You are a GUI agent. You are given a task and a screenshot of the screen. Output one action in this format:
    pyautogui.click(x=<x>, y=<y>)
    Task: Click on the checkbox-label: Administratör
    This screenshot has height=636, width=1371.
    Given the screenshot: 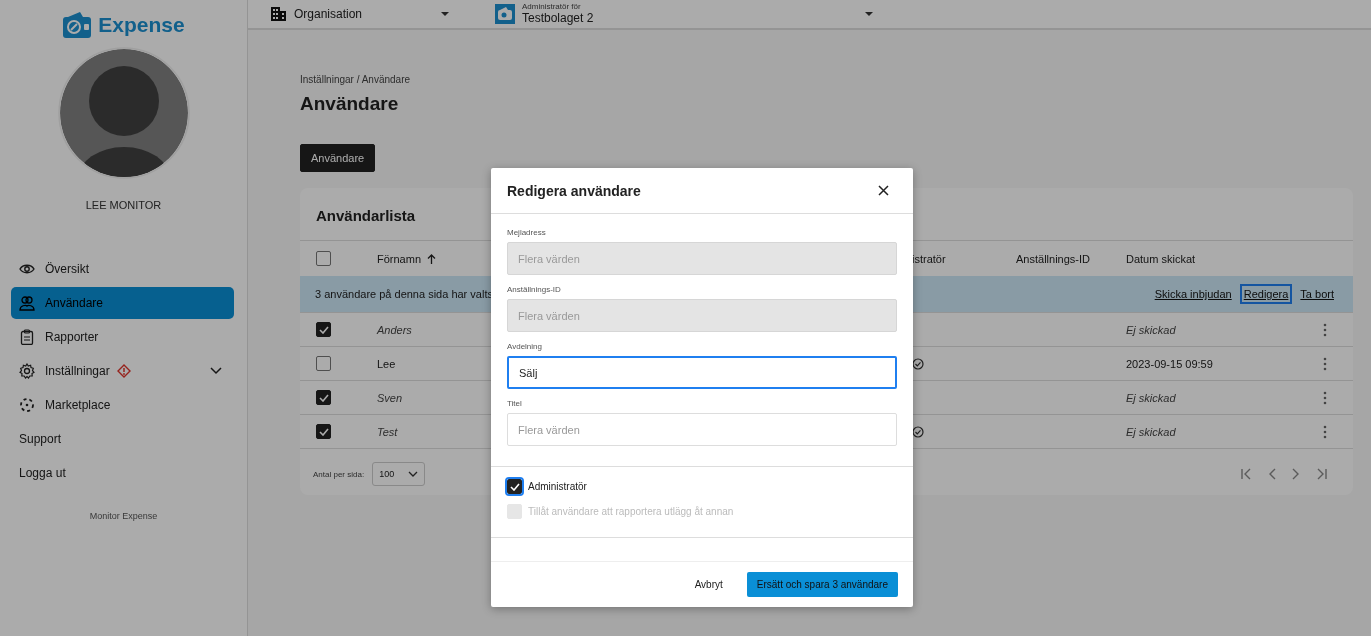 What is the action you would take?
    pyautogui.click(x=557, y=486)
    